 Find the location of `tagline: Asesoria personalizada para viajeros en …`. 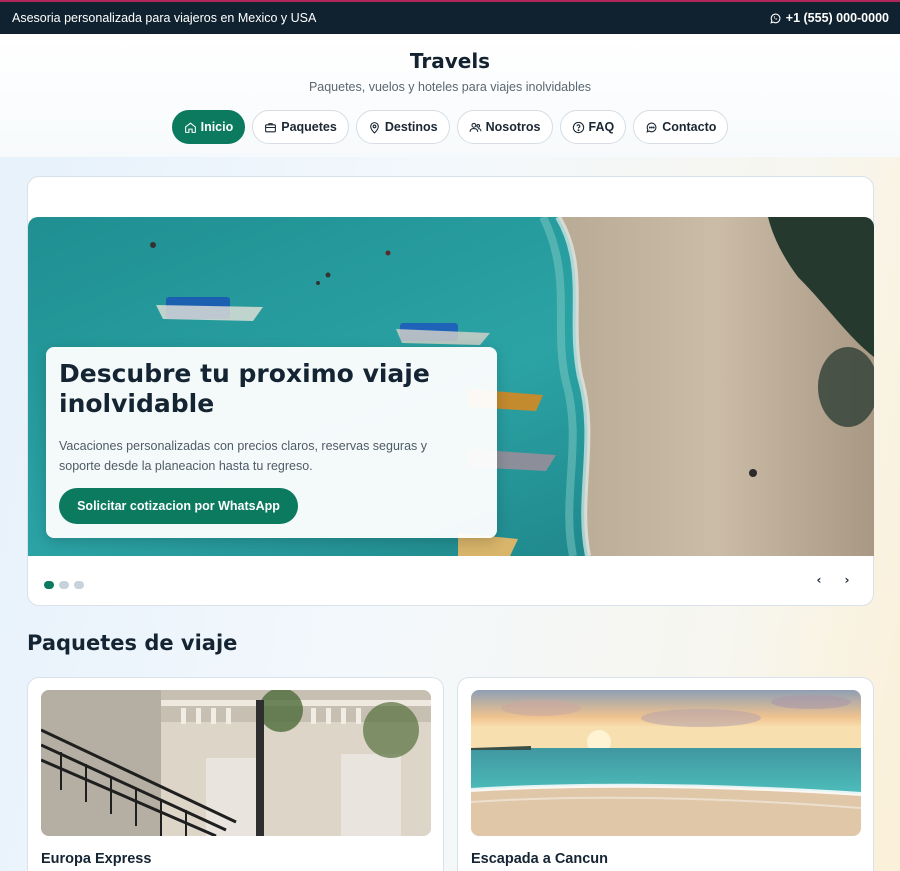

tagline: Asesoria personalizada para viajeros en … is located at coordinates (164, 18).